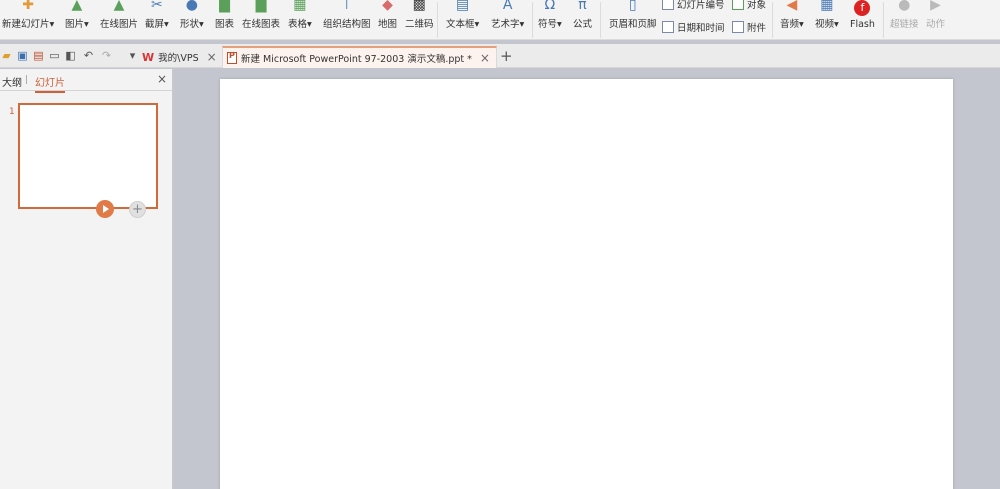 The width and height of the screenshot is (1000, 489). I want to click on slide-number-button: 幻灯片编号, so click(693, 6).